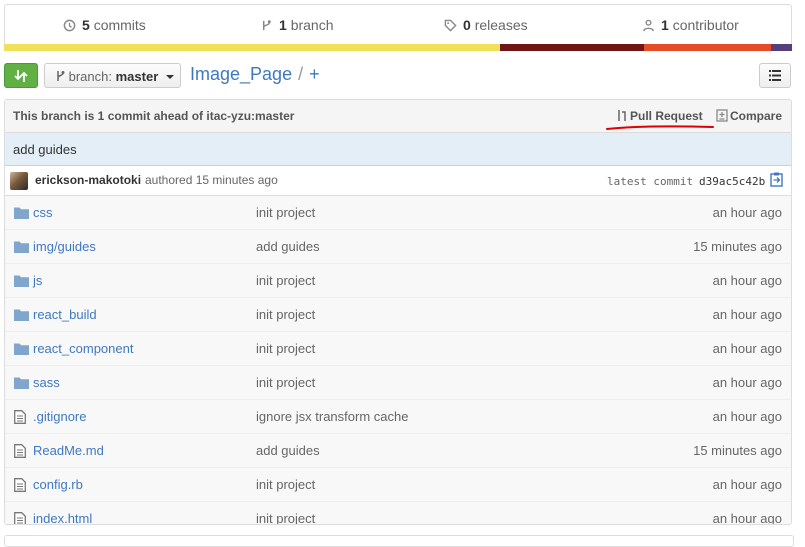 This screenshot has width=805, height=547. What do you see at coordinates (399, 541) in the screenshot?
I see `readme-panel-edge` at bounding box center [399, 541].